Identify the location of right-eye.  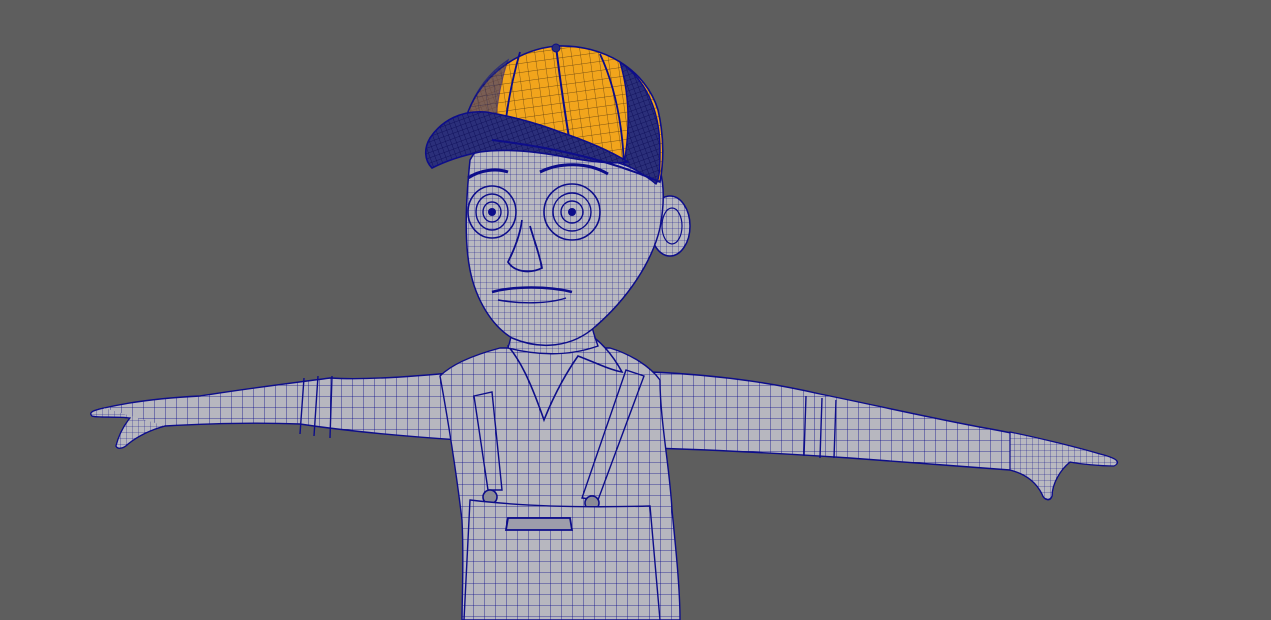
(572, 212).